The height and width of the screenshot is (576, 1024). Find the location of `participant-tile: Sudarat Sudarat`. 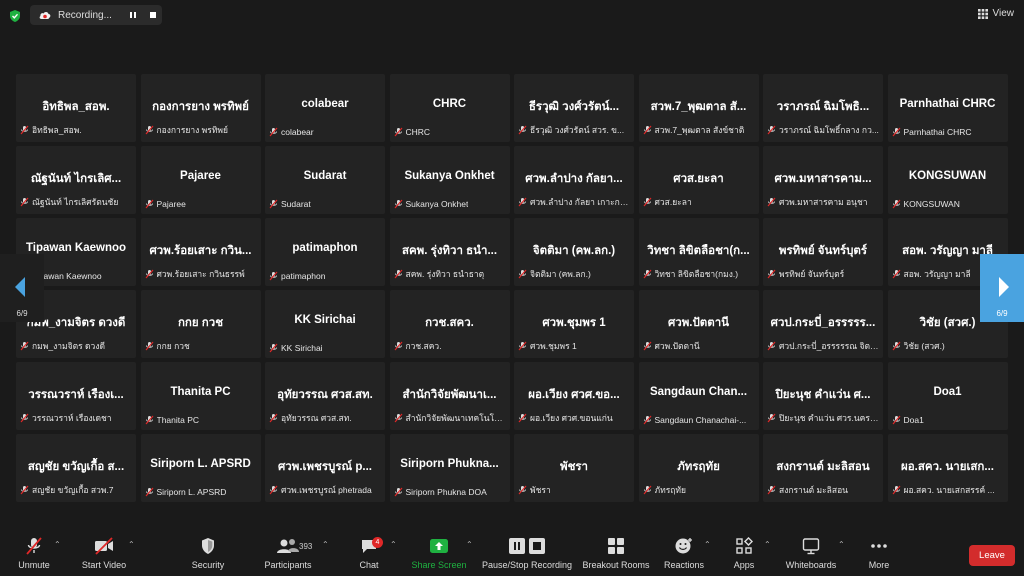

participant-tile: Sudarat Sudarat is located at coordinates (325, 180).